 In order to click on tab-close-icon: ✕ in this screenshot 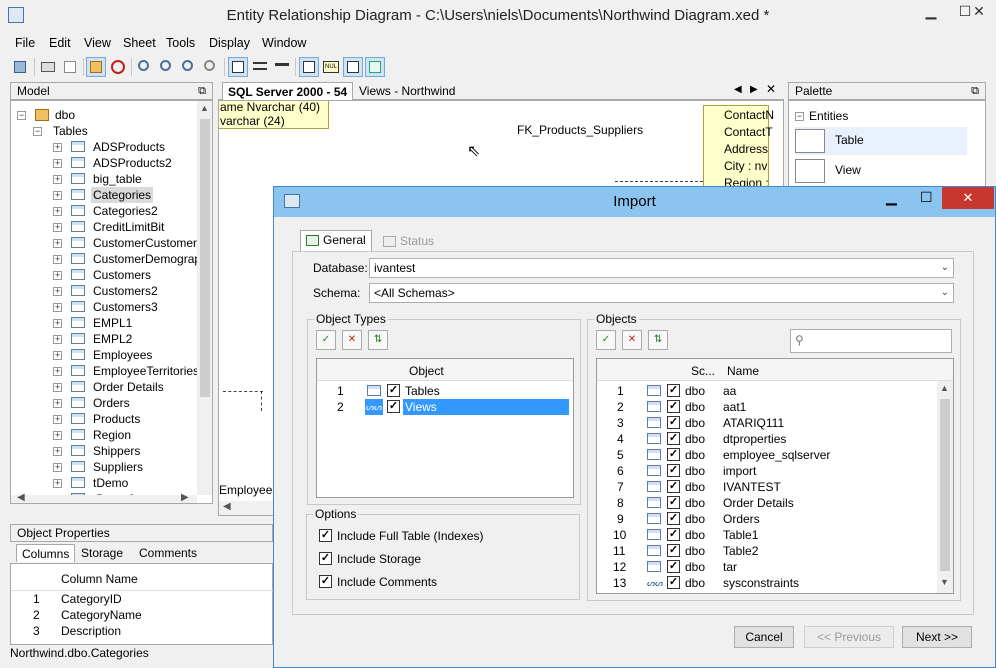, I will do `click(771, 89)`.